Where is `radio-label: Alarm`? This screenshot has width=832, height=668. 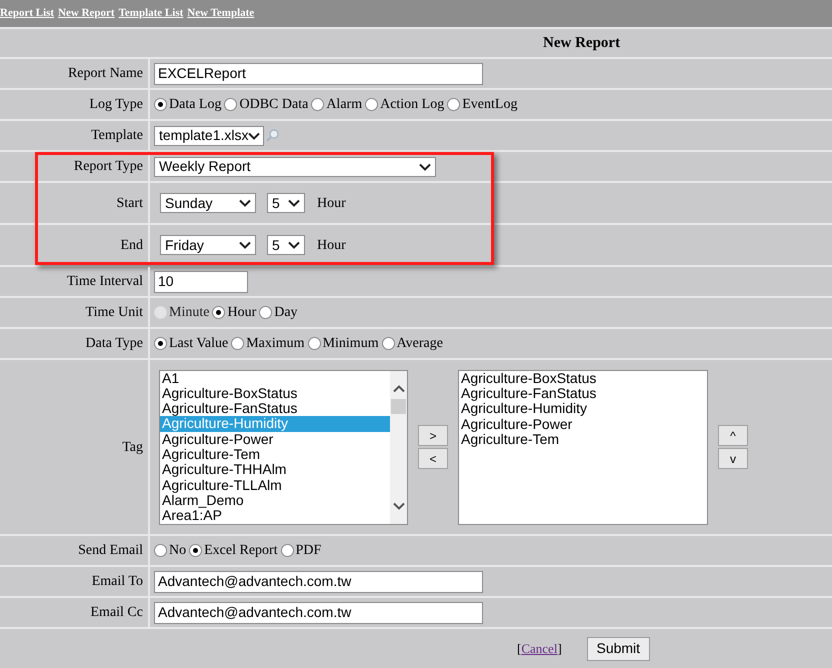 radio-label: Alarm is located at coordinates (344, 105).